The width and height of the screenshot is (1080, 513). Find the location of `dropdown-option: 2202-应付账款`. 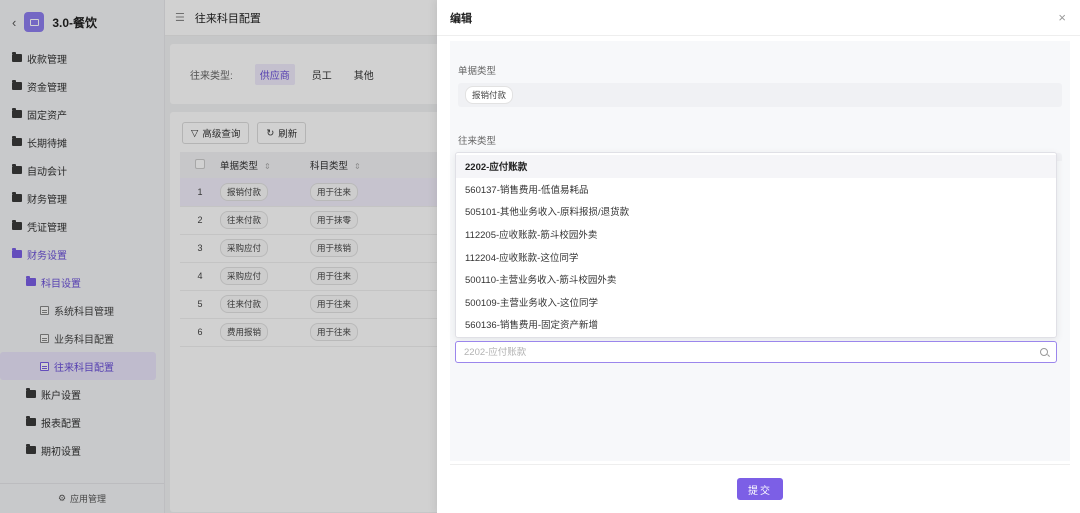

dropdown-option: 2202-应付账款 is located at coordinates (756, 166).